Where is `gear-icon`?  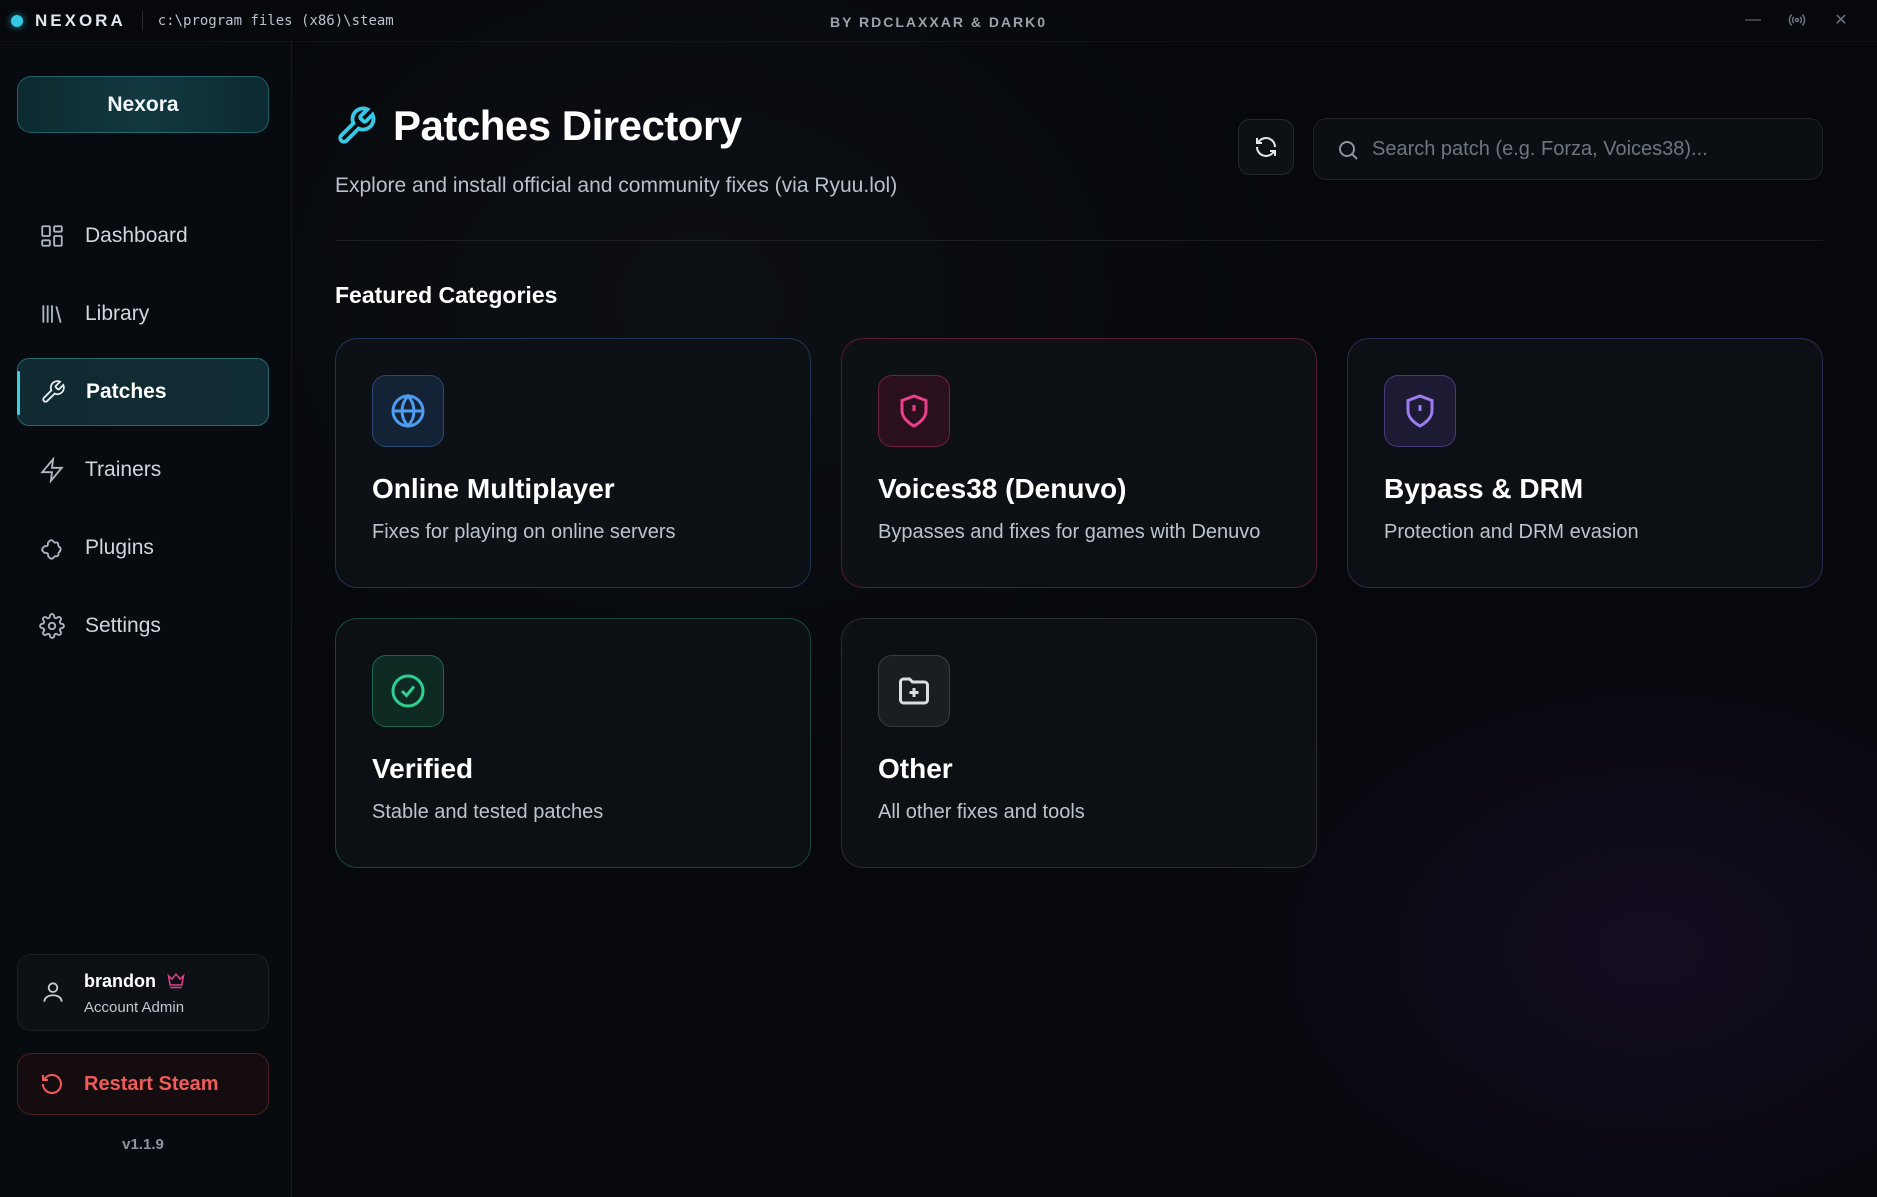
gear-icon is located at coordinates (52, 626).